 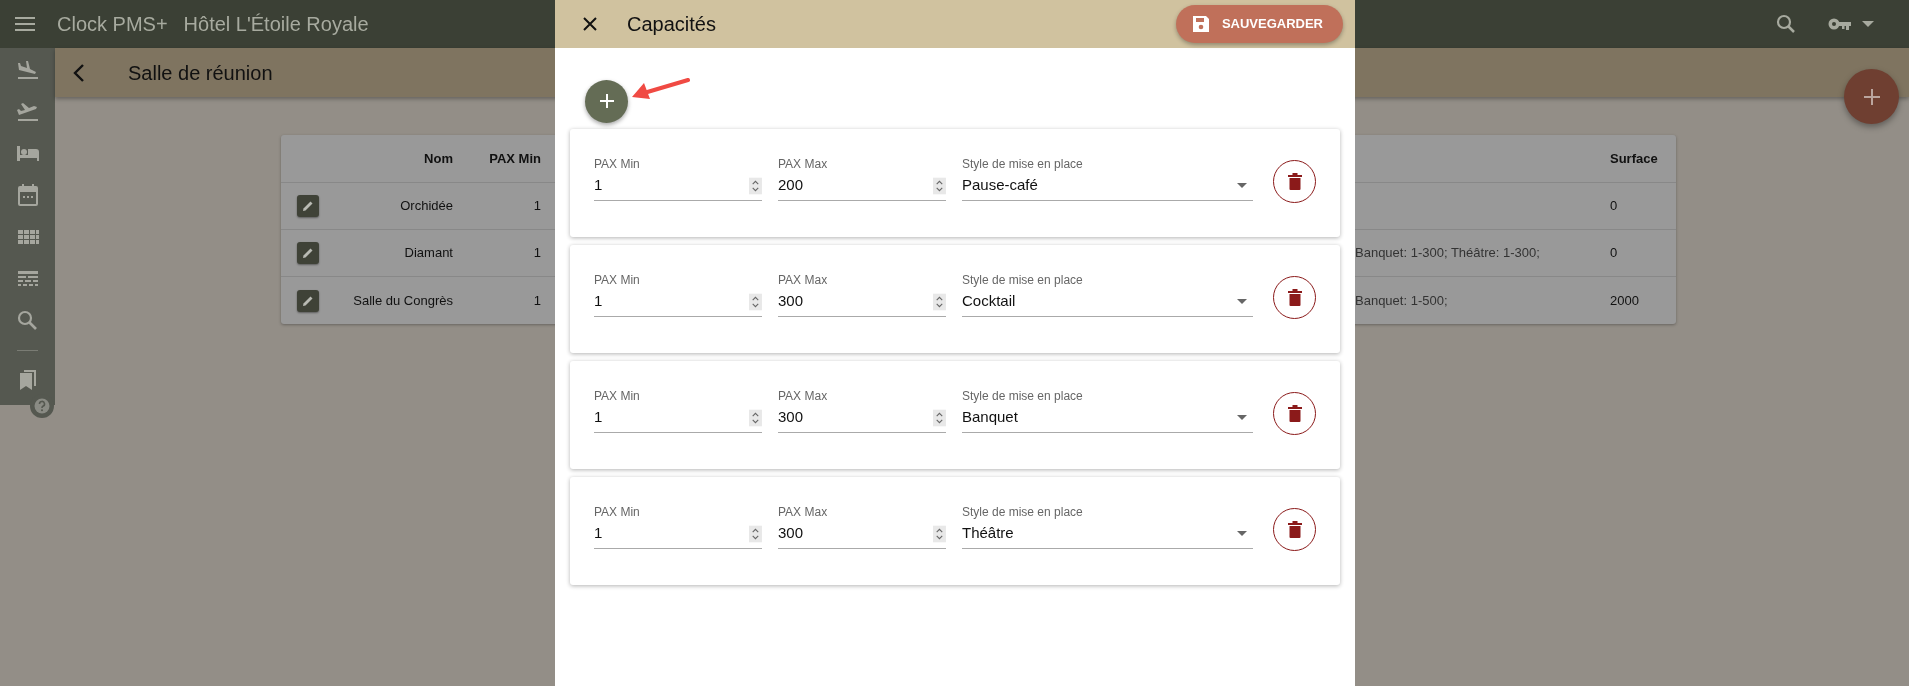 What do you see at coordinates (671, 24) in the screenshot?
I see `dialog-title: Capacités` at bounding box center [671, 24].